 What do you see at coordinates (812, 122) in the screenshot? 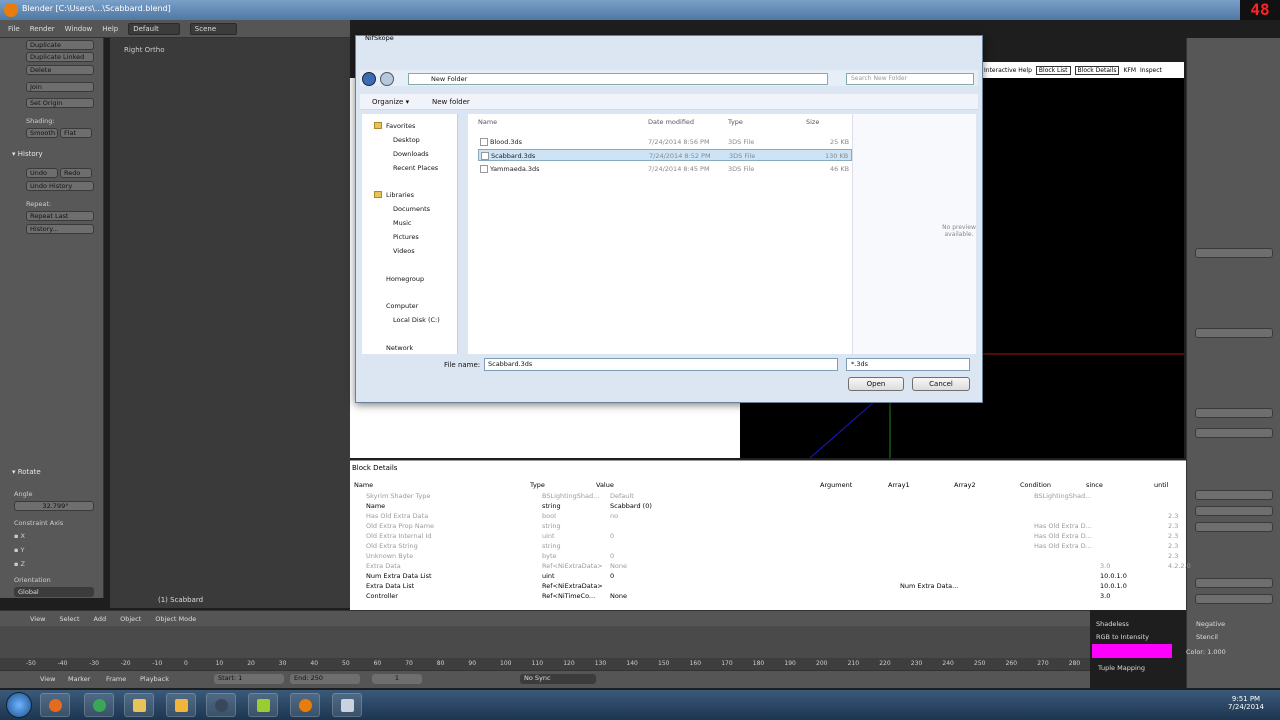
I see `column-size: Size` at bounding box center [812, 122].